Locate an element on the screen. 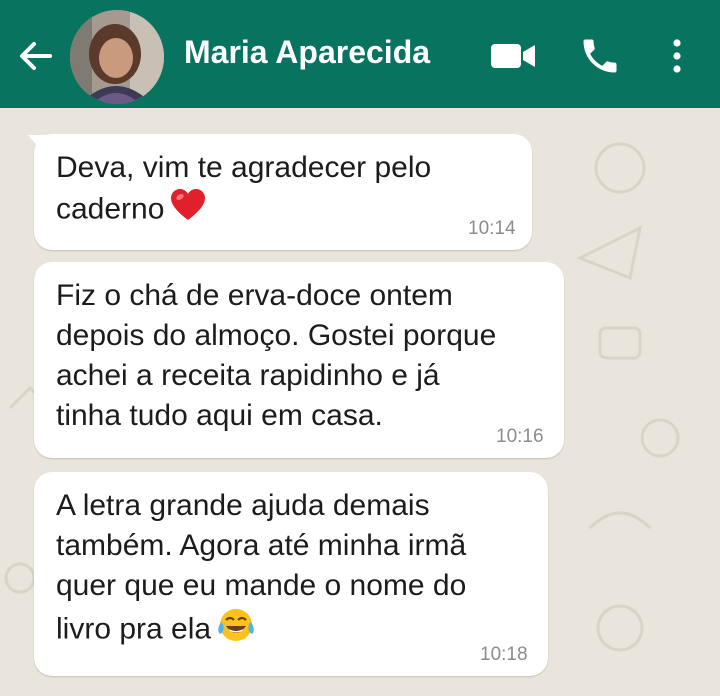 This screenshot has height=696, width=720. back-arrow-icon is located at coordinates (36, 56).